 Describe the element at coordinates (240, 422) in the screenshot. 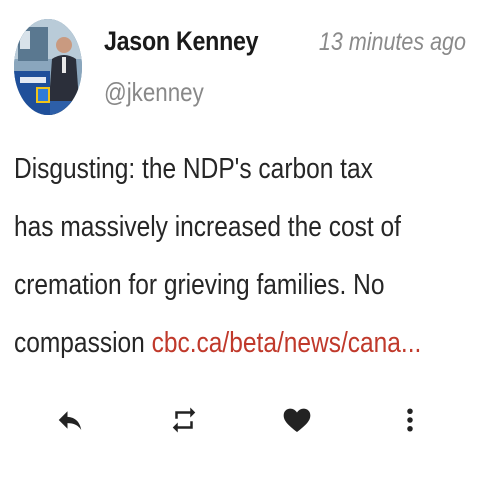

I see `tweet-actions-bar` at that location.